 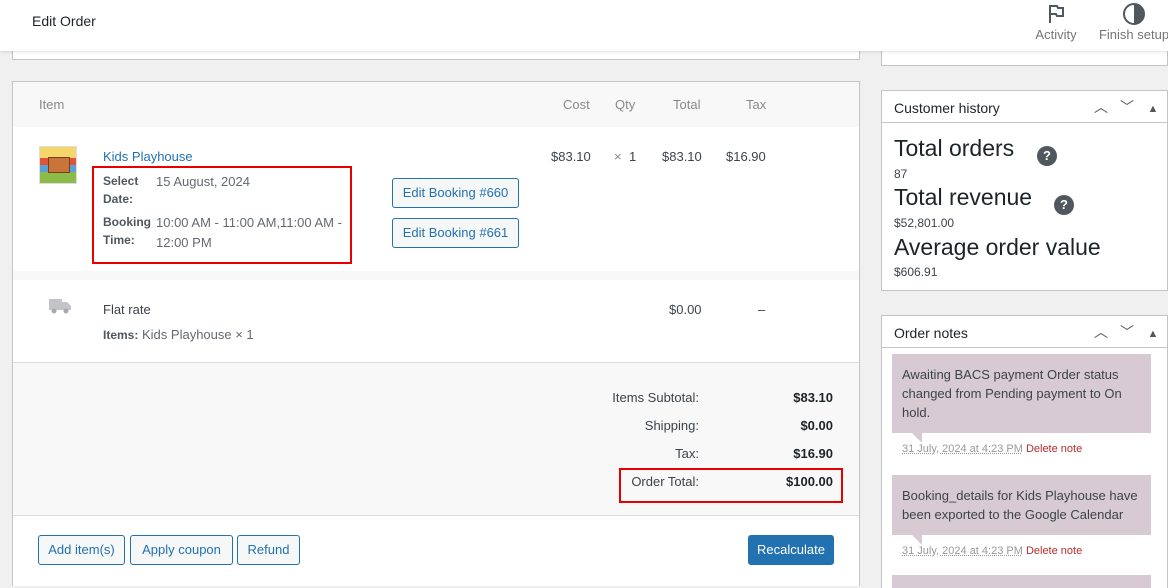 What do you see at coordinates (947, 108) in the screenshot?
I see `customer-history-title: Customer history` at bounding box center [947, 108].